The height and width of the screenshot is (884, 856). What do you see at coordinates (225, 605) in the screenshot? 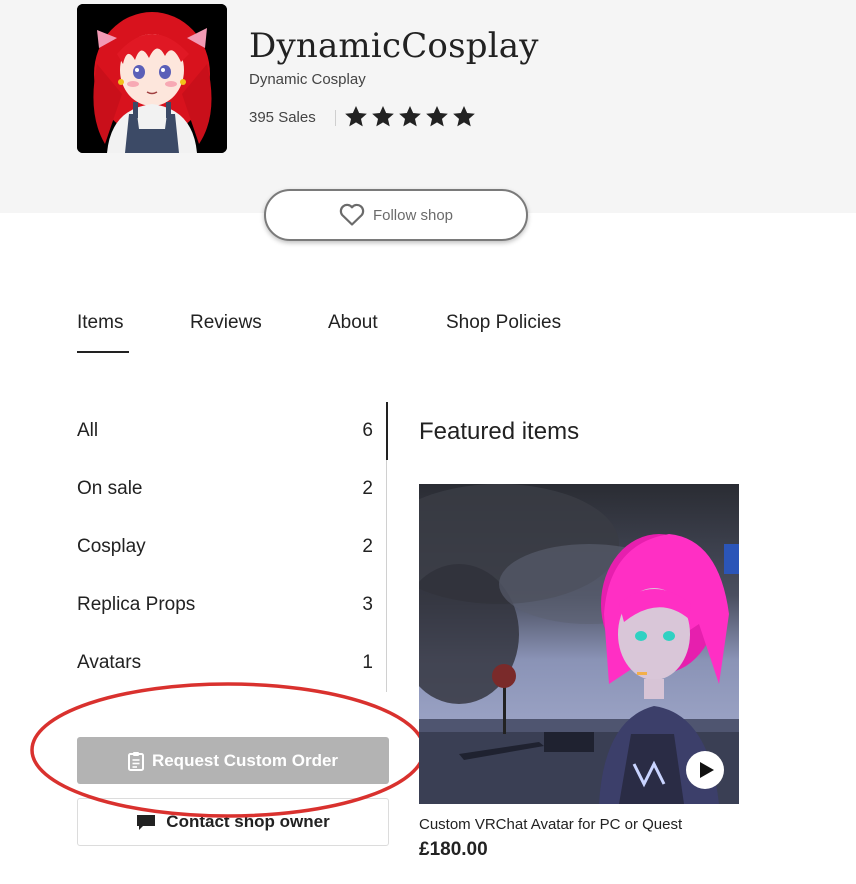
I see `category-replica-props: Replica Props 3` at bounding box center [225, 605].